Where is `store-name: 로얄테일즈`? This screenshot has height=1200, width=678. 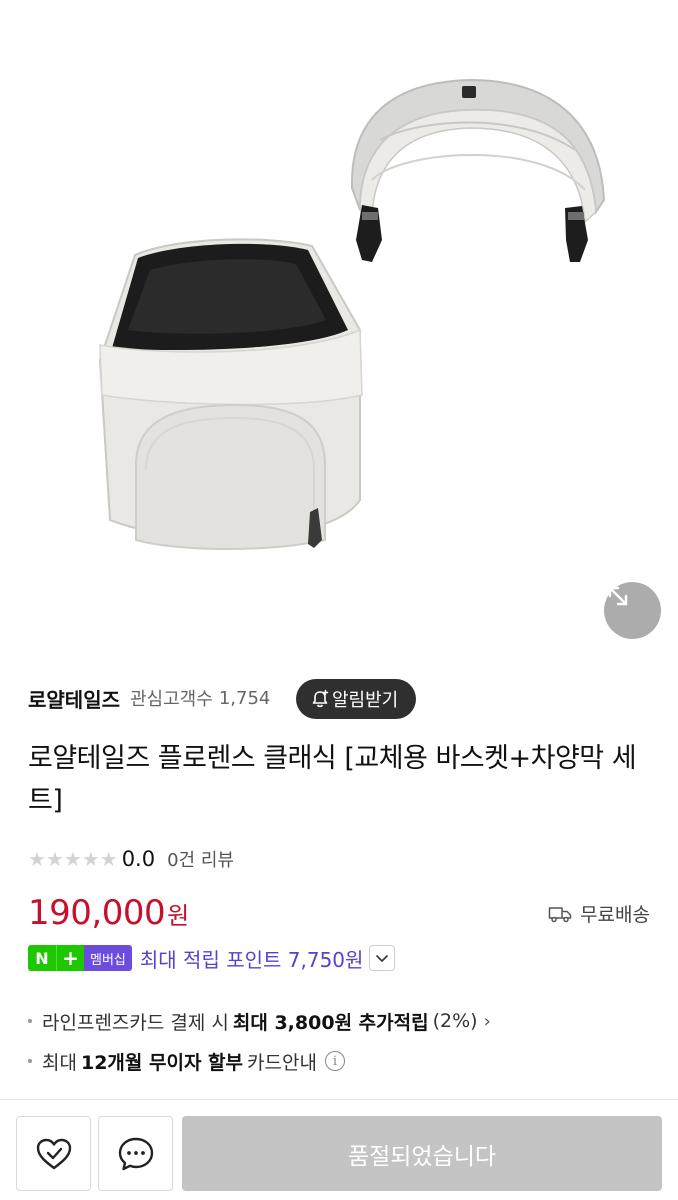
store-name: 로얄테일즈 is located at coordinates (74, 698).